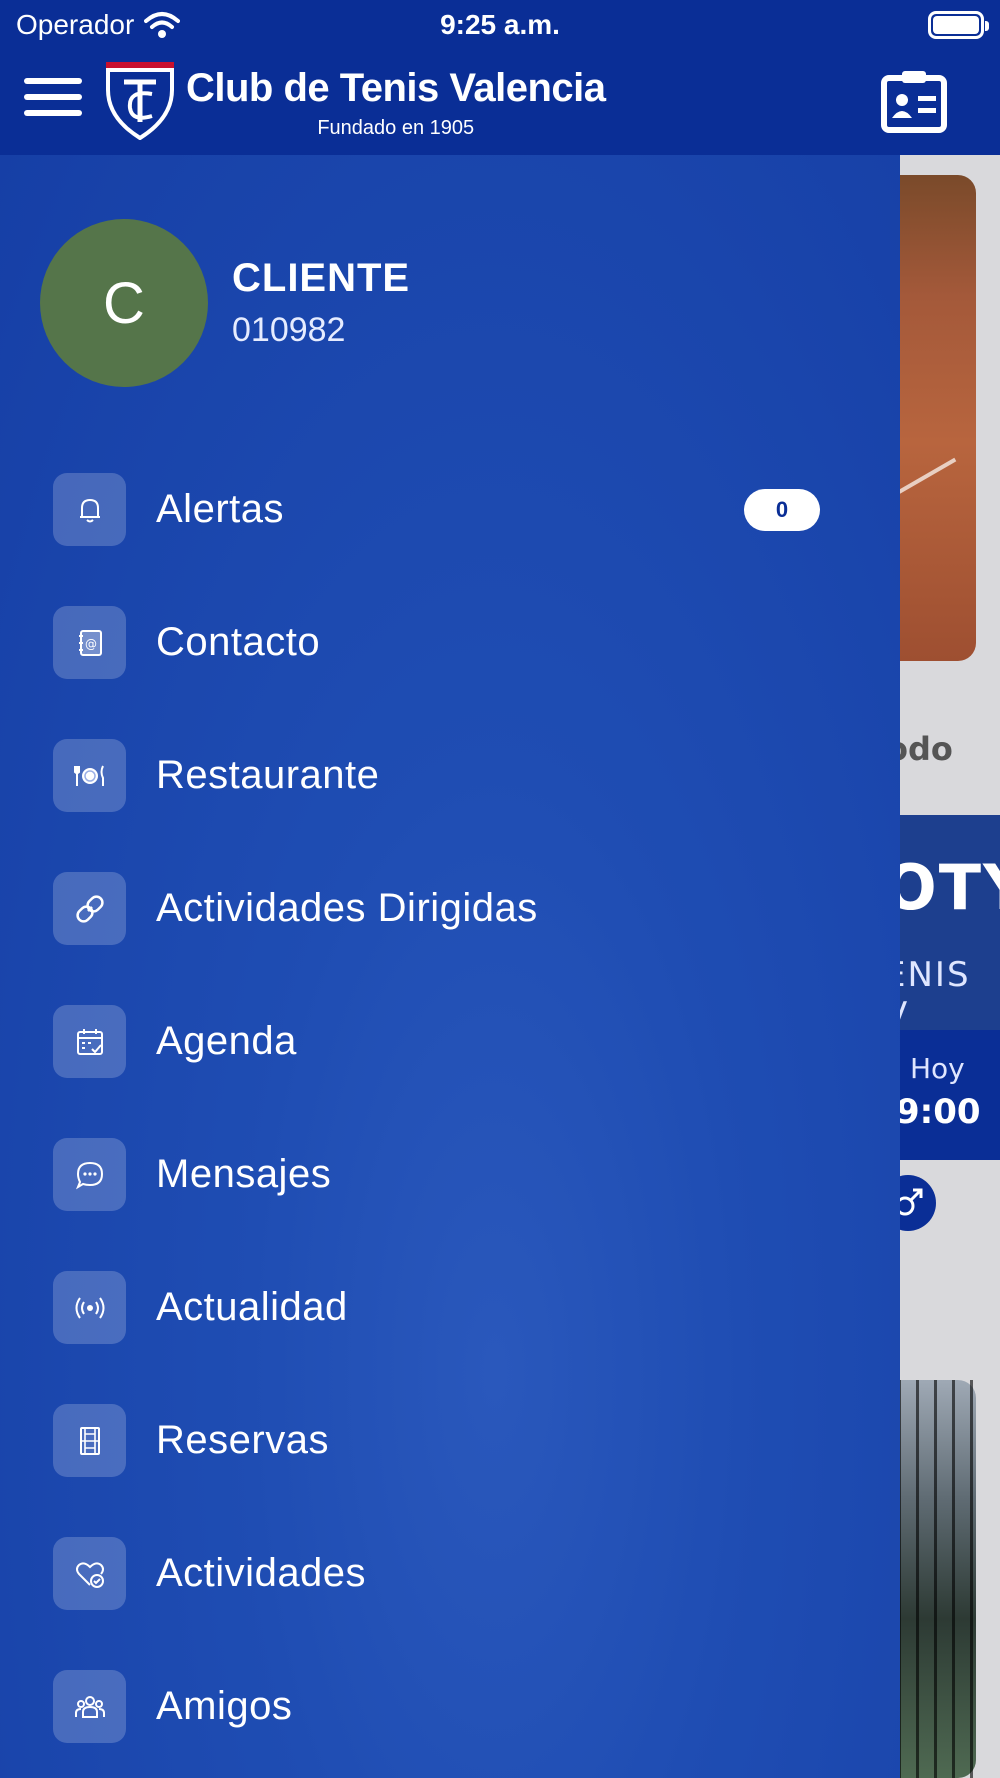 Image resolution: width=1000 pixels, height=1778 pixels. What do you see at coordinates (938, 1112) in the screenshot?
I see `event-hour: 9:00` at bounding box center [938, 1112].